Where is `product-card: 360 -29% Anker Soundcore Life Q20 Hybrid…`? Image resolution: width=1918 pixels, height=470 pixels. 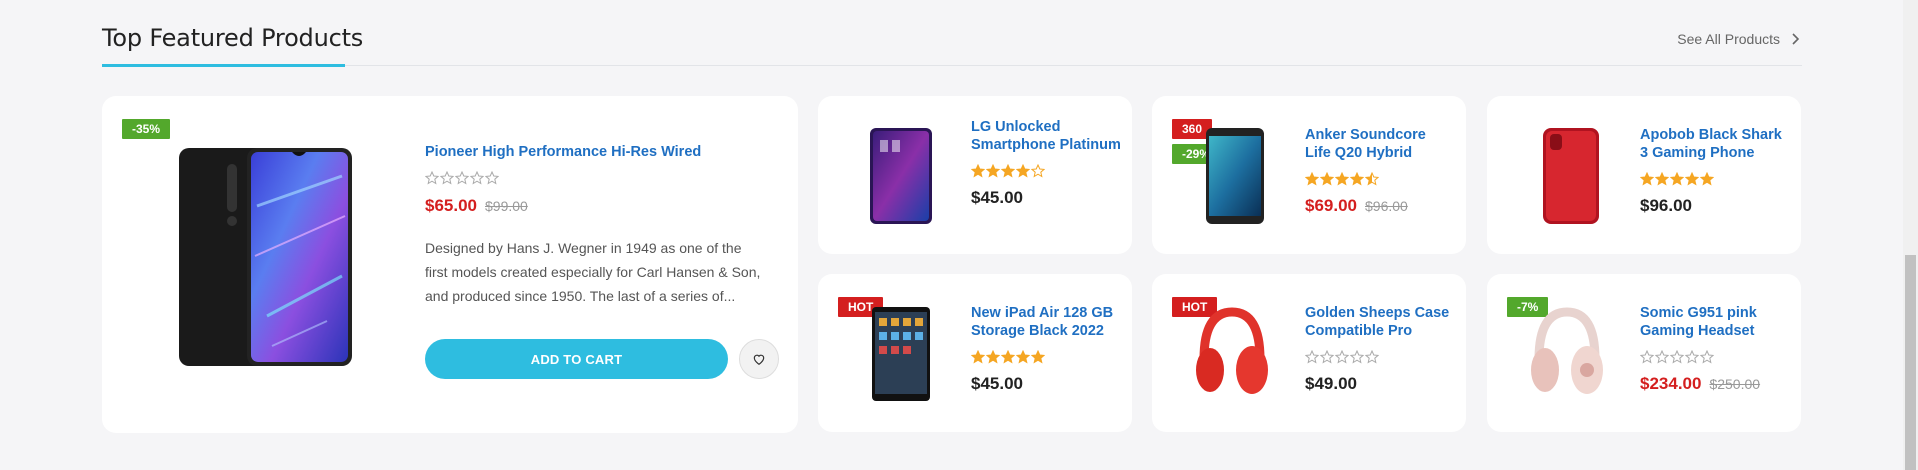
product-card: 360 -29% Anker Soundcore Life Q20 Hybrid… is located at coordinates (1309, 175).